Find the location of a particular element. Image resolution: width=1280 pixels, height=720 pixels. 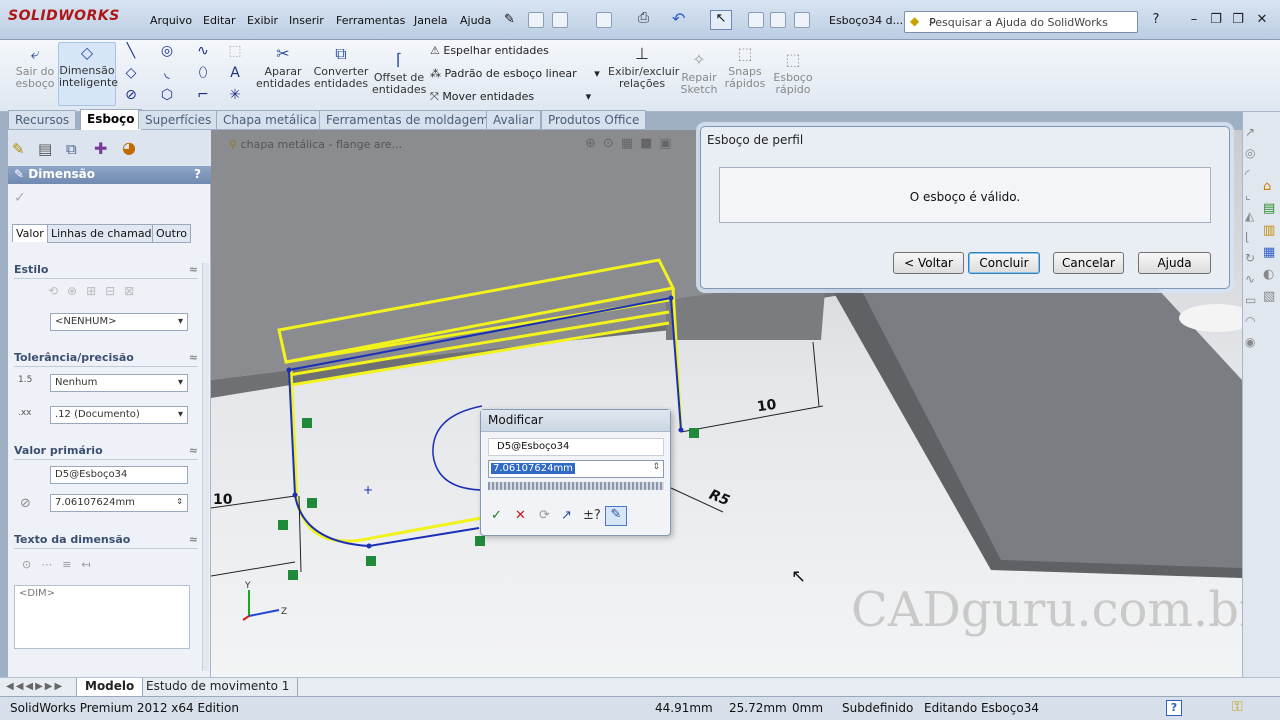

finish-button: Concluir is located at coordinates (1004, 263).